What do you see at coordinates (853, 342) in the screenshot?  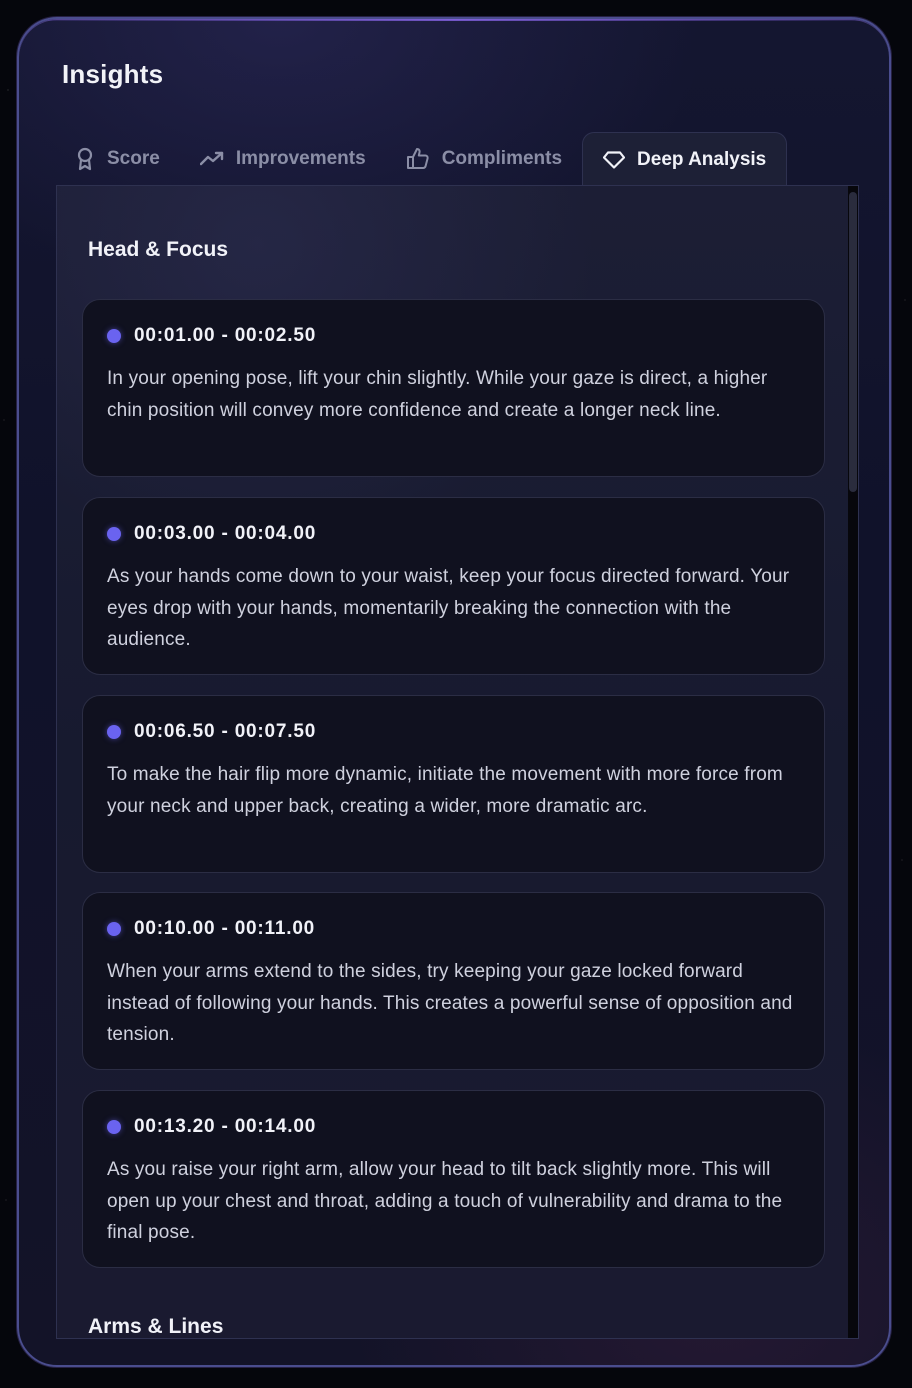 I see `scrollbar-thumb` at bounding box center [853, 342].